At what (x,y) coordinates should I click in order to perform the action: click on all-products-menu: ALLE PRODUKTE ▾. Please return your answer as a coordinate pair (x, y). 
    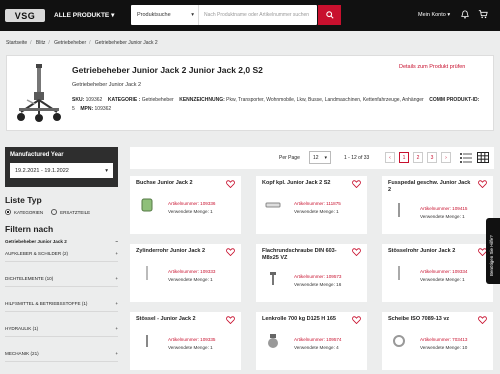
    Looking at the image, I should click on (84, 15).